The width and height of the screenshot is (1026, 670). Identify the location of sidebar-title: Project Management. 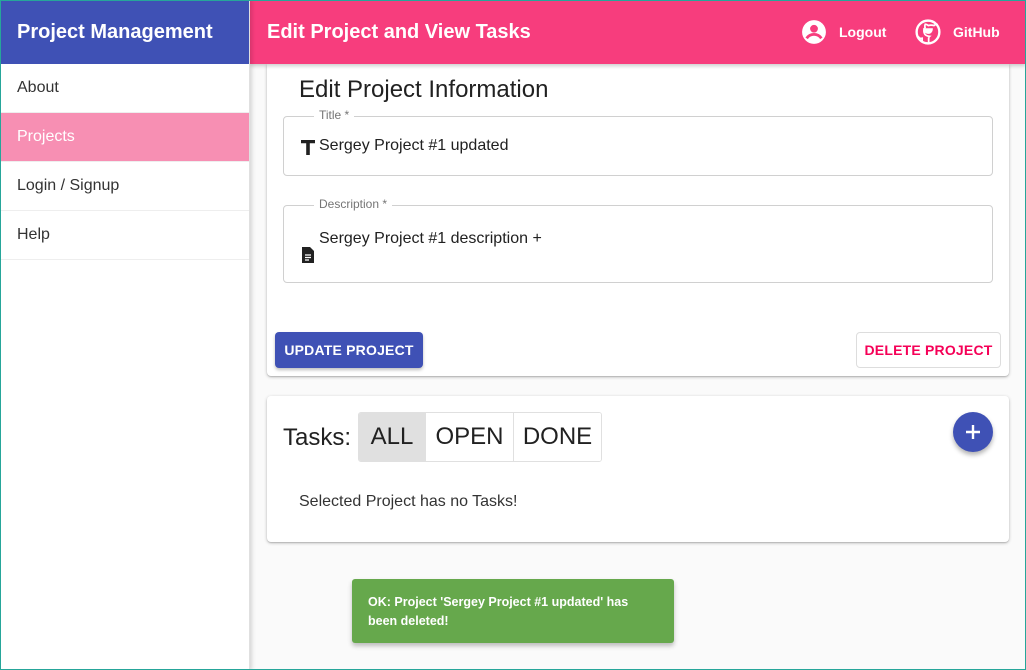
(124, 32).